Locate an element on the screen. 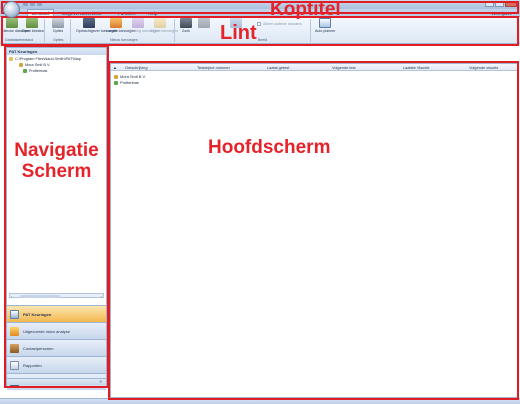  column-laatste-visuele: Laatste Visuele is located at coordinates (416, 67).